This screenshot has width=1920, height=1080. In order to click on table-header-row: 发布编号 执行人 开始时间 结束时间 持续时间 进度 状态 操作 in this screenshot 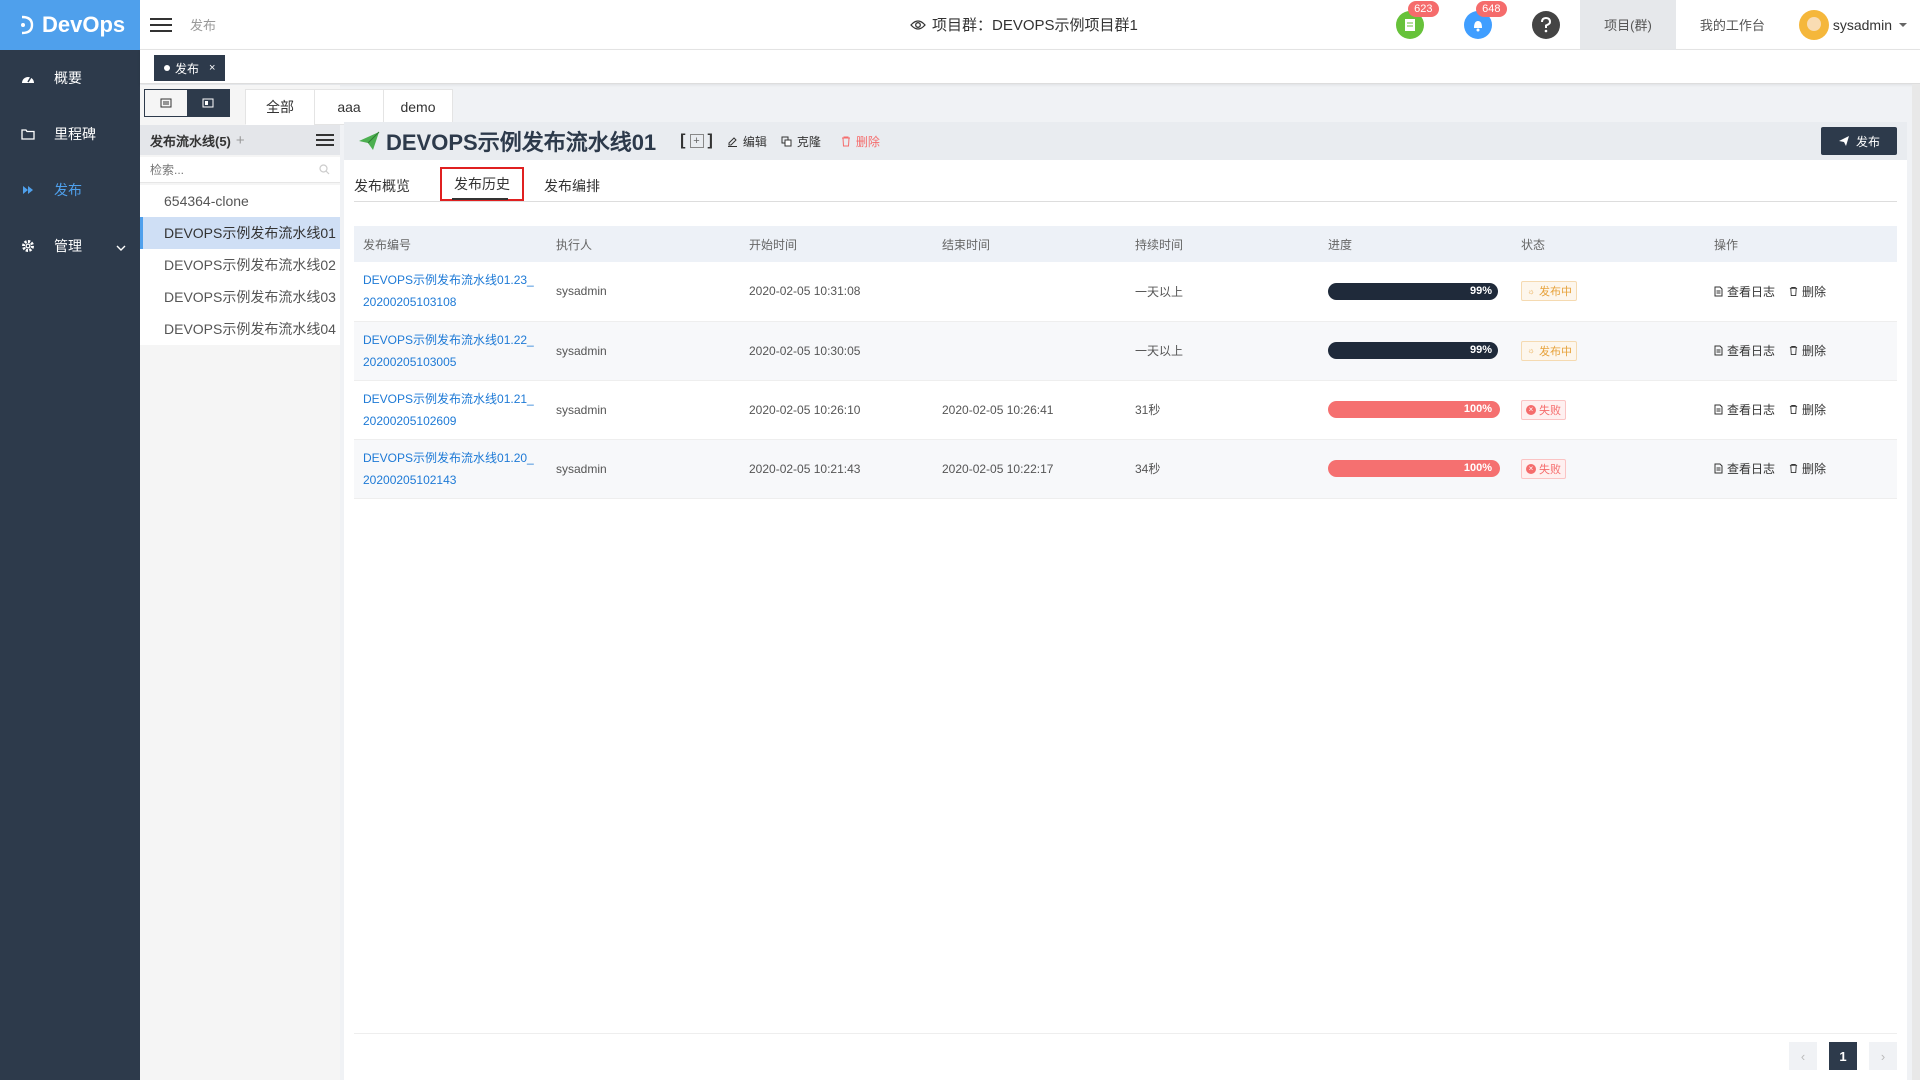, I will do `click(1125, 244)`.